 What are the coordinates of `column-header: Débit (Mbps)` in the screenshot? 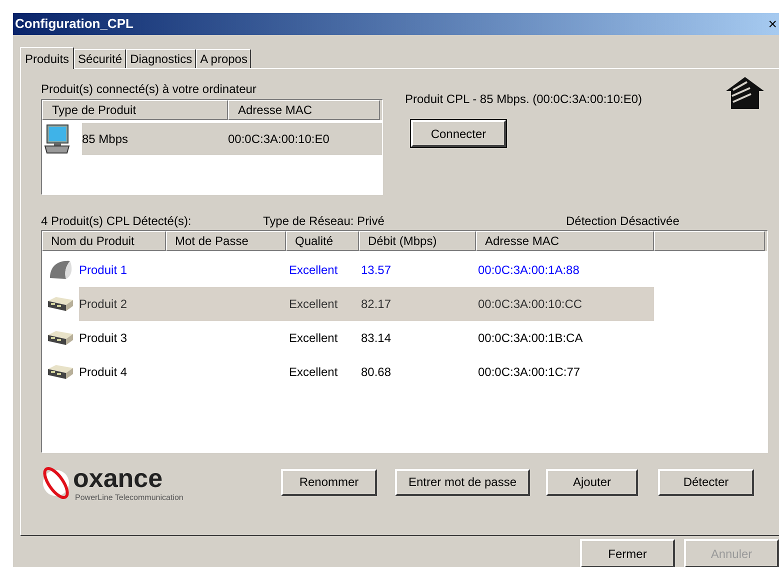 It's located at (417, 241).